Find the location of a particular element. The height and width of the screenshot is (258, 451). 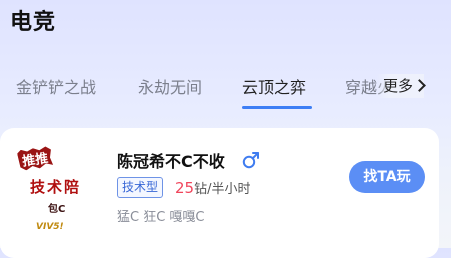

avatar-badge: 推推 is located at coordinates (35, 159).